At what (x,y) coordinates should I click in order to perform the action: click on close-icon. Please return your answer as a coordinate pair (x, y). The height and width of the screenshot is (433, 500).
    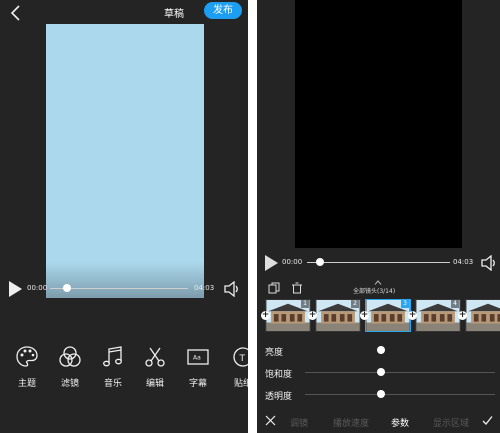
    Looking at the image, I should click on (270, 420).